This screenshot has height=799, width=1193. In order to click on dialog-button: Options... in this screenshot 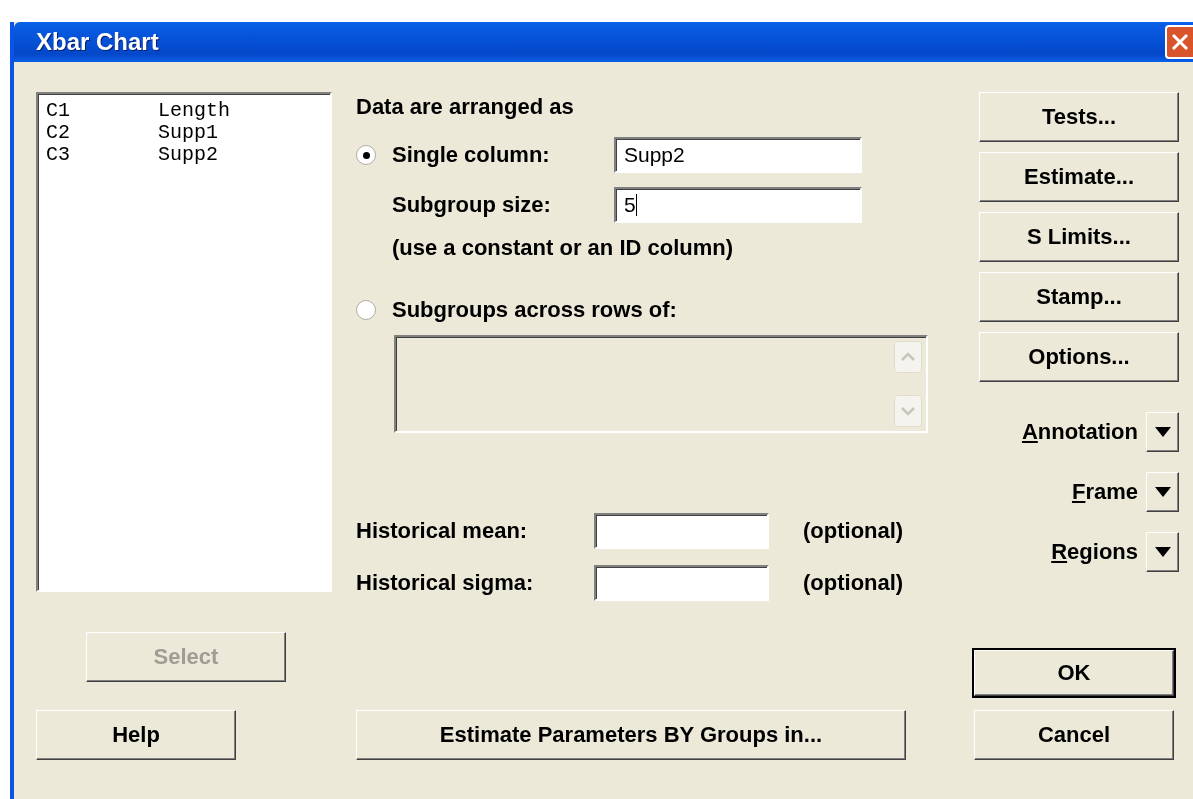, I will do `click(1079, 357)`.